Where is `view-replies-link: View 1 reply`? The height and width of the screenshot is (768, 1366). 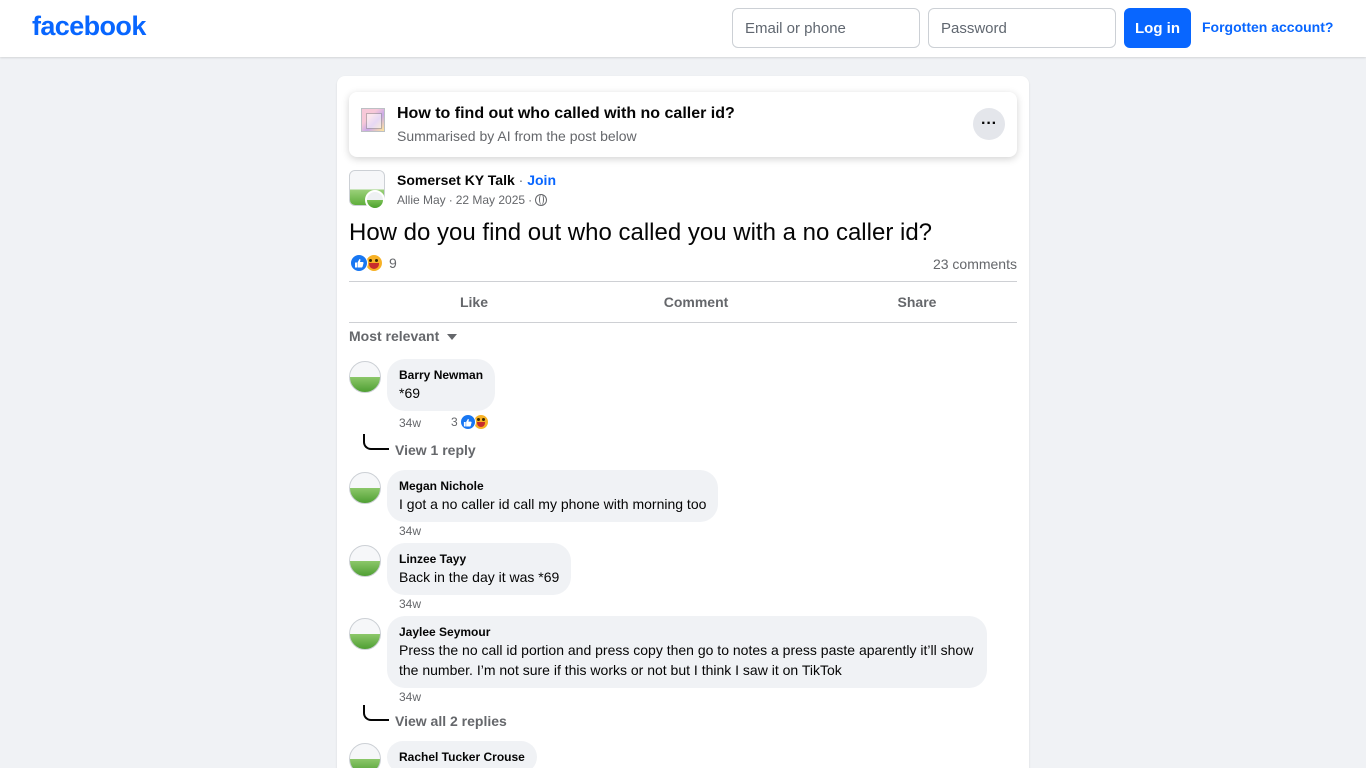
view-replies-link: View 1 reply is located at coordinates (435, 450).